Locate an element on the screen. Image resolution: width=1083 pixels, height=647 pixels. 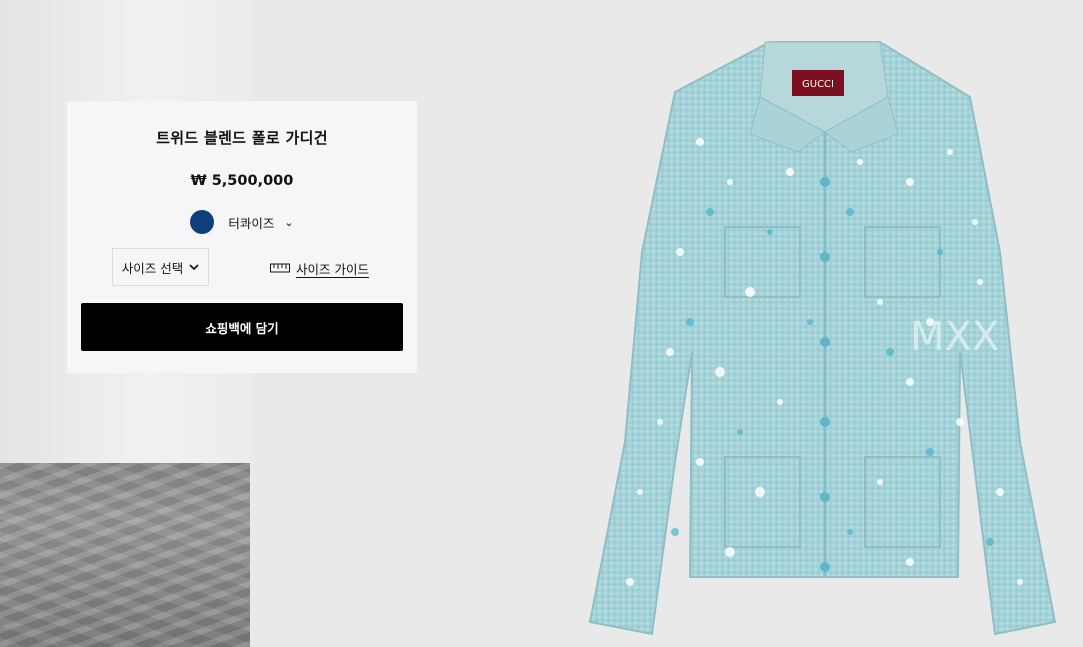
color-label: 터콰이즈 is located at coordinates (251, 223).